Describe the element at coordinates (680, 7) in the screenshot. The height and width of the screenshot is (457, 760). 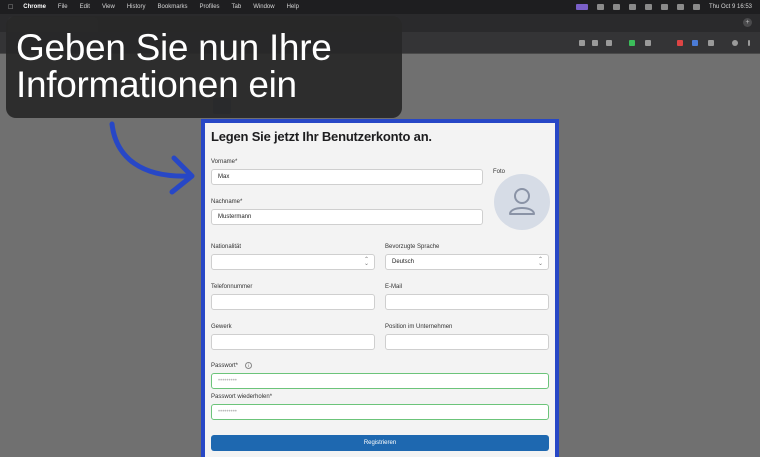
I see `wifi-icon` at that location.